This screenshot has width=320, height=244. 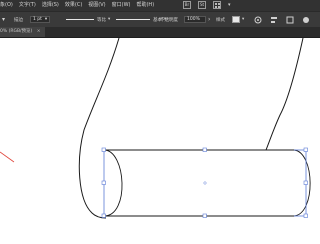 What do you see at coordinates (133, 19) in the screenshot?
I see `brush-preview-line` at bounding box center [133, 19].